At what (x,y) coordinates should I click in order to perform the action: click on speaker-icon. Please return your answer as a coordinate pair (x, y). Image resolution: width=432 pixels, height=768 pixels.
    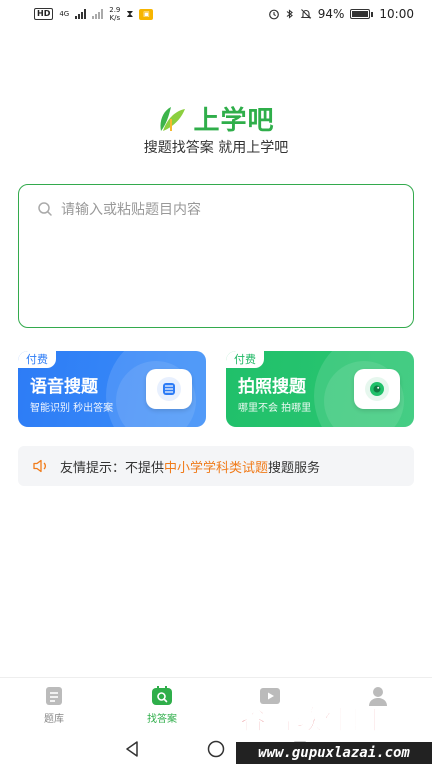
    Looking at the image, I should click on (39, 466).